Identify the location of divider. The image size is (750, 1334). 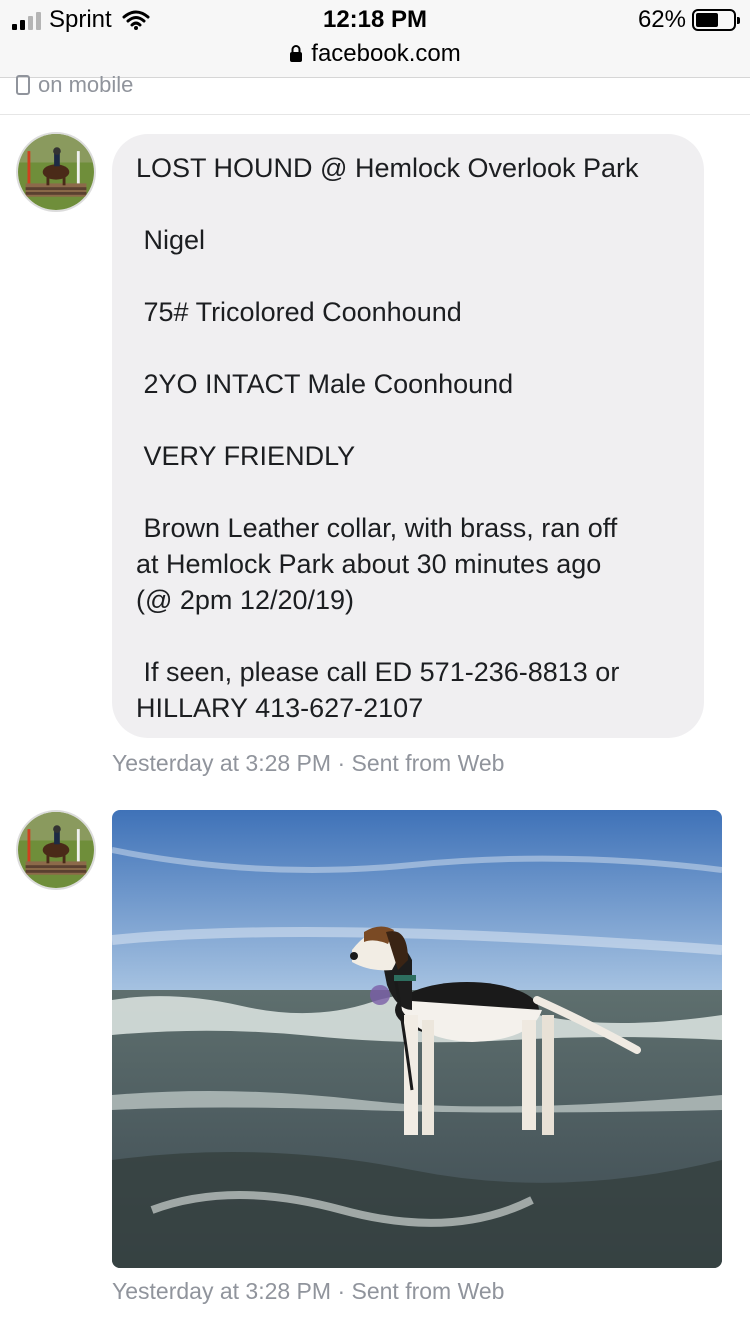
(375, 114).